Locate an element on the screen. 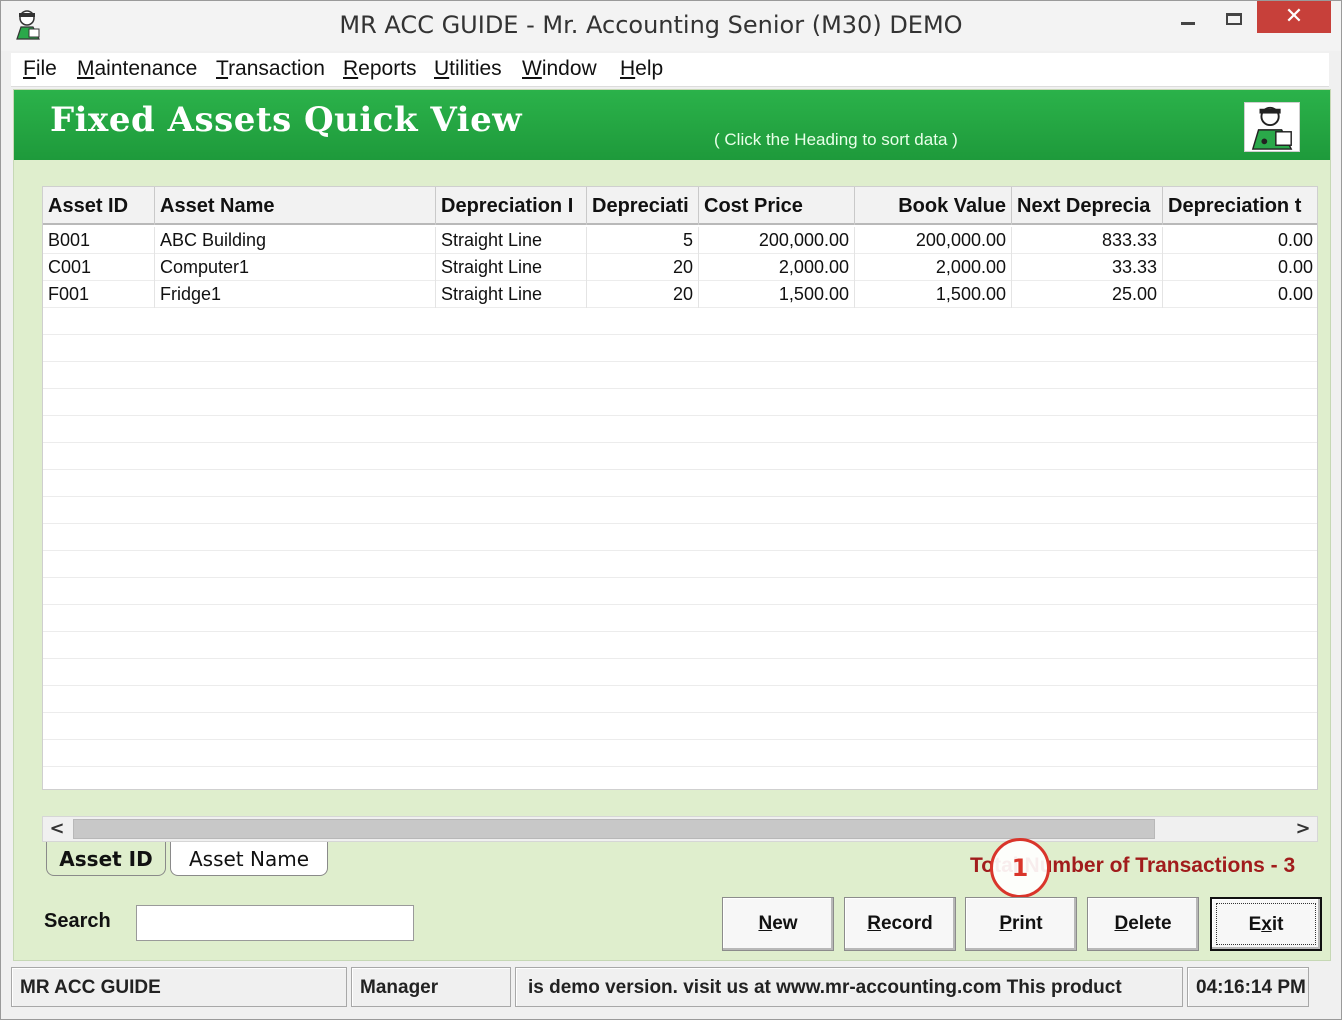 The width and height of the screenshot is (1342, 1020). maximize-button is located at coordinates (1234, 17).